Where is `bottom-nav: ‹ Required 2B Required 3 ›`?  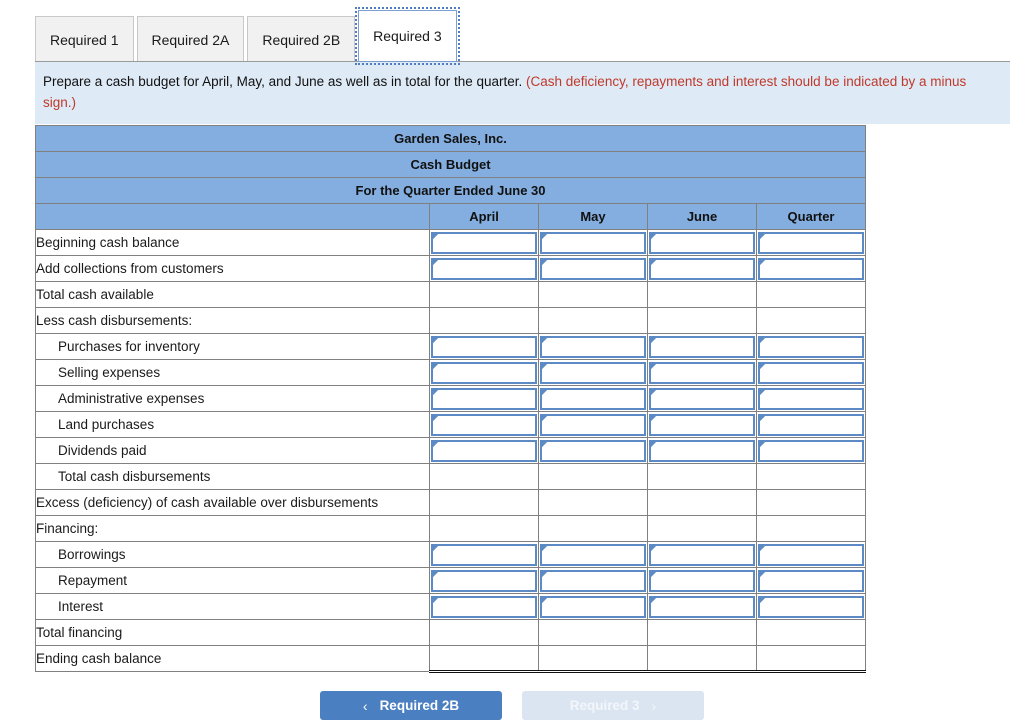 bottom-nav: ‹ Required 2B Required 3 › is located at coordinates (512, 707).